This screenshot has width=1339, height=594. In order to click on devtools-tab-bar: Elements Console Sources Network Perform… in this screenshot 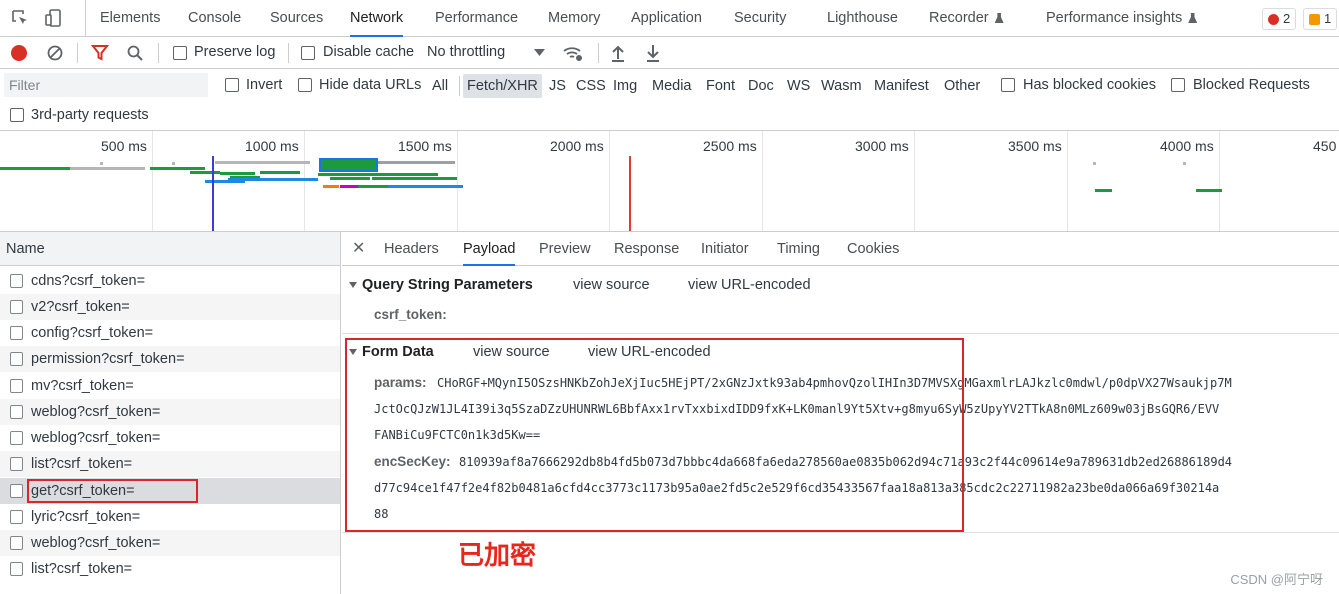, I will do `click(669, 18)`.